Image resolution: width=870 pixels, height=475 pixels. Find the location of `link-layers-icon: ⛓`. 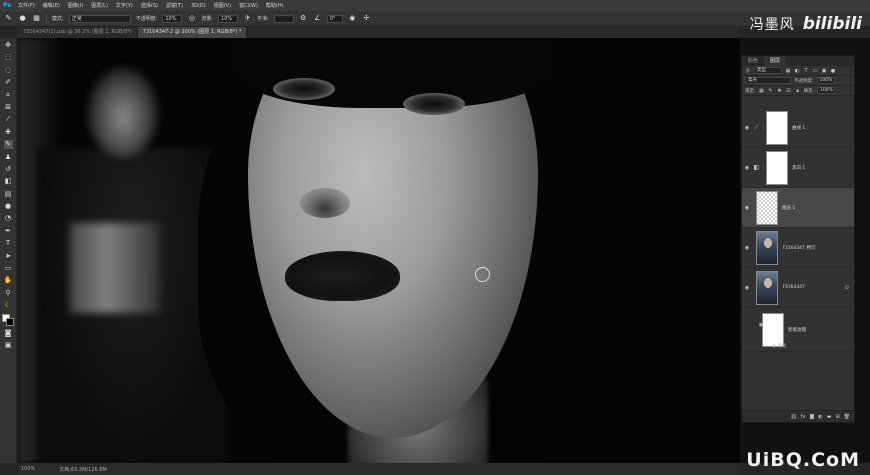

link-layers-icon: ⛓ is located at coordinates (793, 417).